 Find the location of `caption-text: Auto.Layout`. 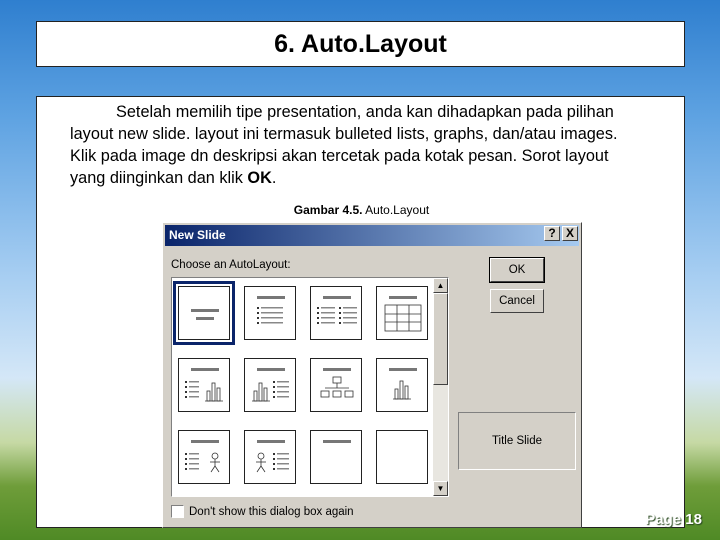

caption-text: Auto.Layout is located at coordinates (396, 210).